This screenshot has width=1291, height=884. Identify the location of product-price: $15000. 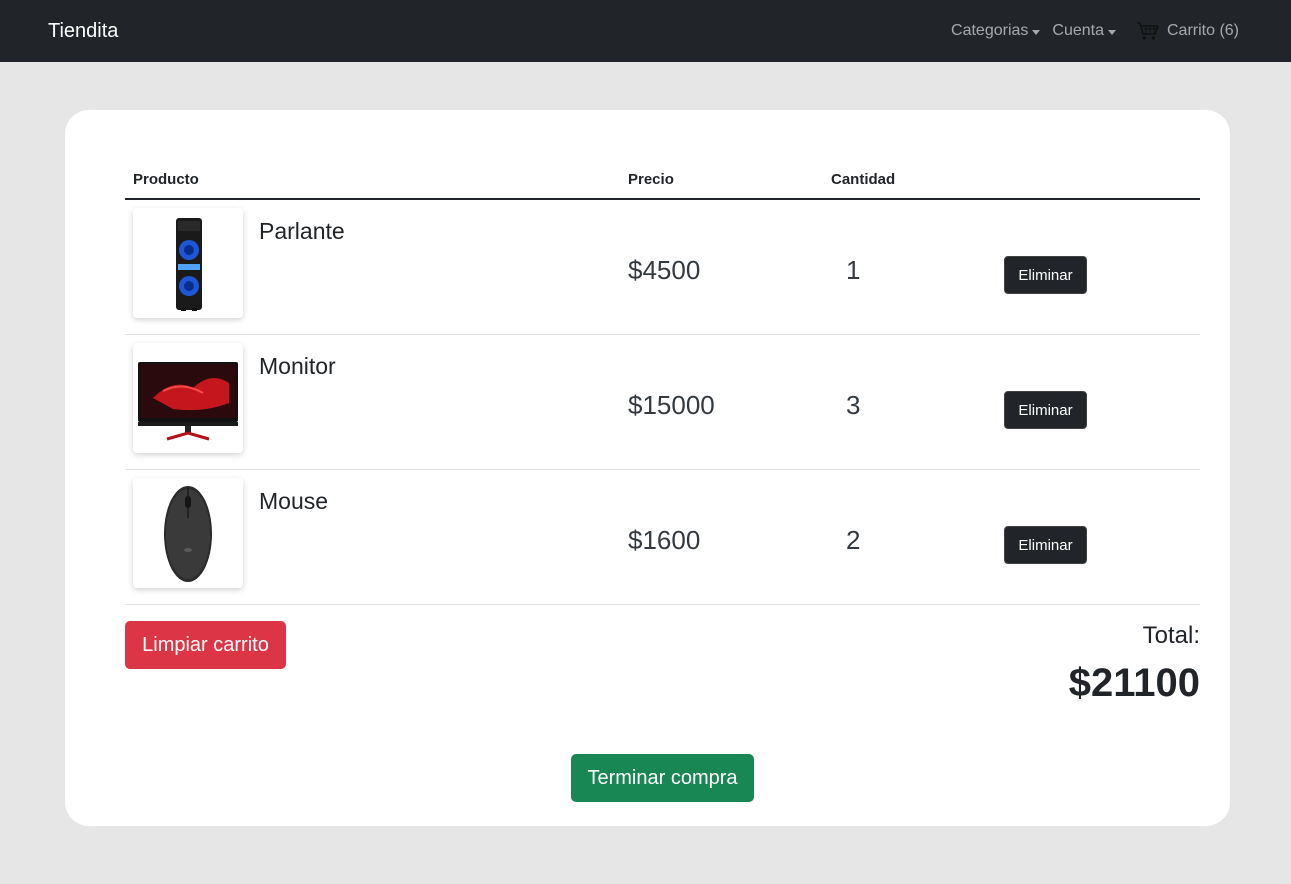
(671, 405).